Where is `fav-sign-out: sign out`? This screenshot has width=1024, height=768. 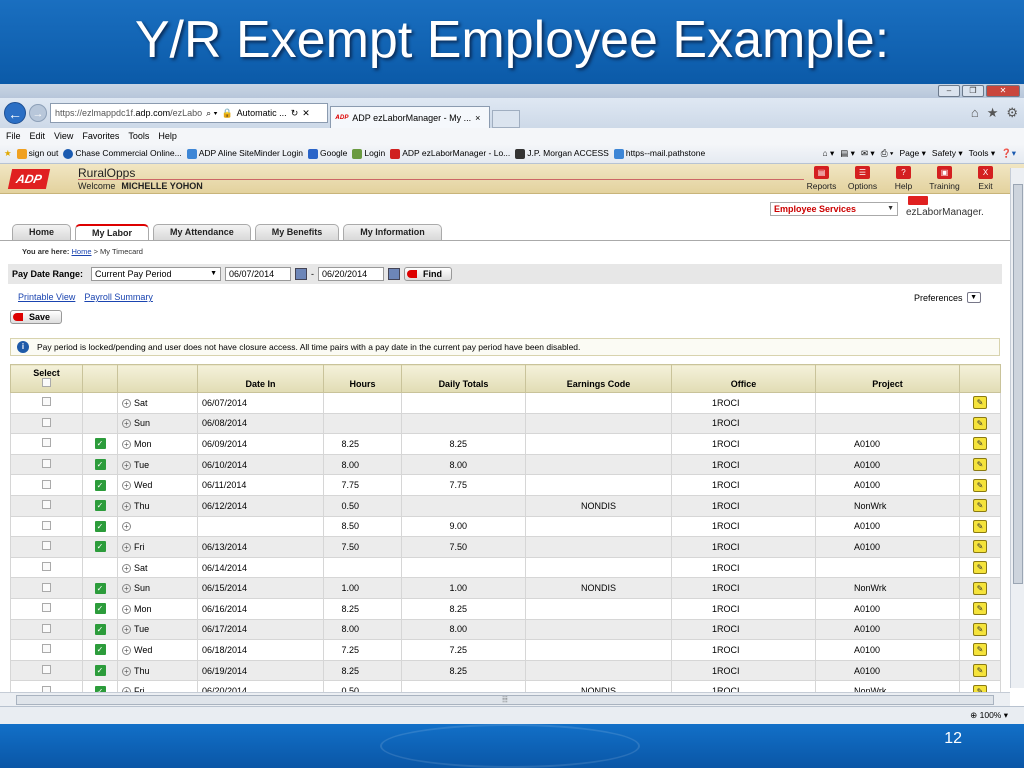 fav-sign-out: sign out is located at coordinates (37, 153).